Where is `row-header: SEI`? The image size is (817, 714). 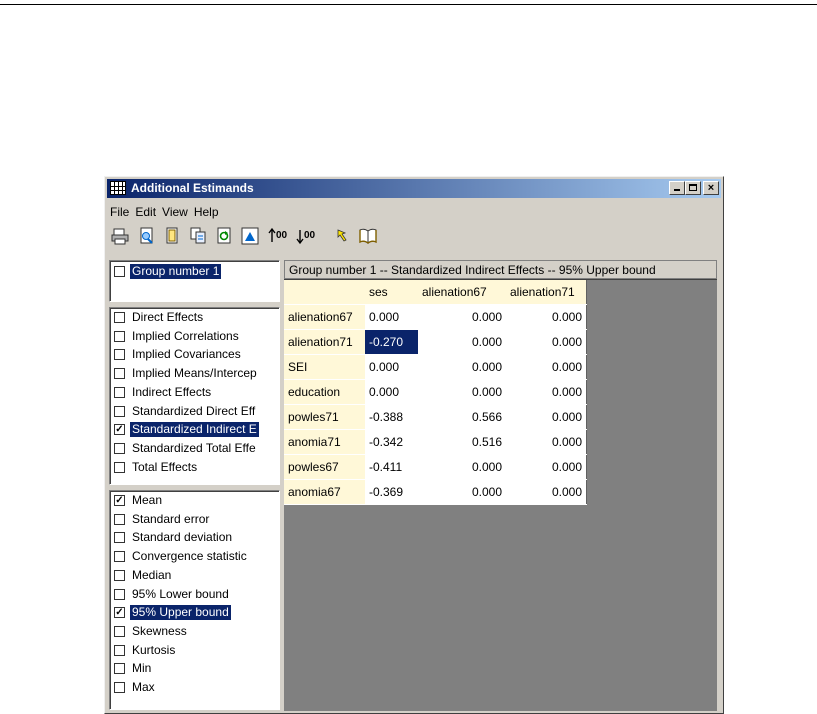 row-header: SEI is located at coordinates (324, 367).